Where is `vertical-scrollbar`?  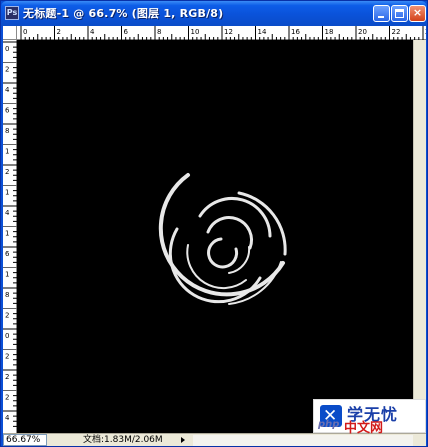 vertical-scrollbar is located at coordinates (419, 236).